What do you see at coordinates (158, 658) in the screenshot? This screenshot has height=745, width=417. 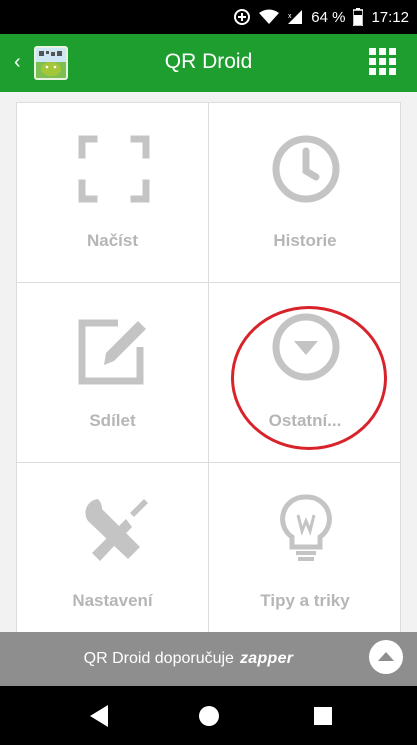 I see `banner-text-label: QR Droid doporučuje` at bounding box center [158, 658].